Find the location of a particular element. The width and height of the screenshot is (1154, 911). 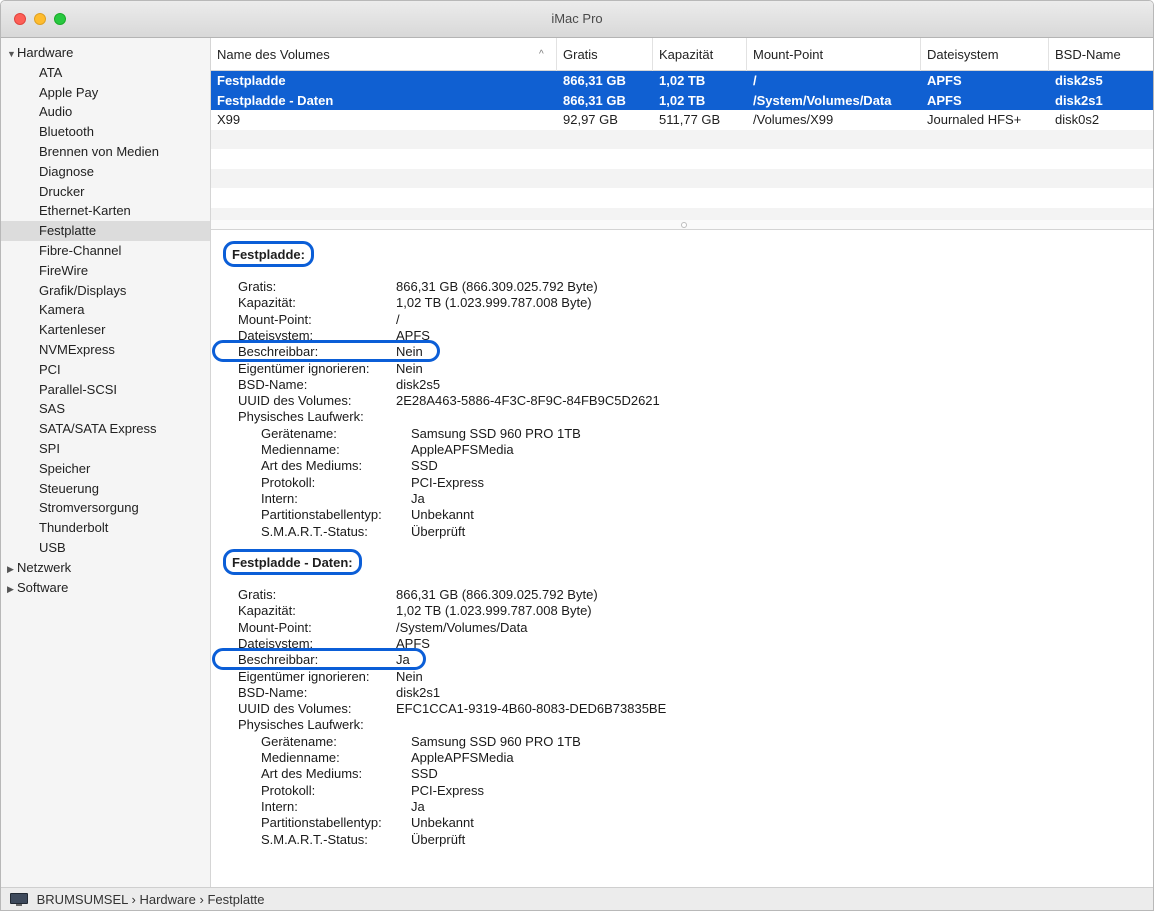

detail-field: Eigentümer ignorieren: Nein is located at coordinates (661, 677).